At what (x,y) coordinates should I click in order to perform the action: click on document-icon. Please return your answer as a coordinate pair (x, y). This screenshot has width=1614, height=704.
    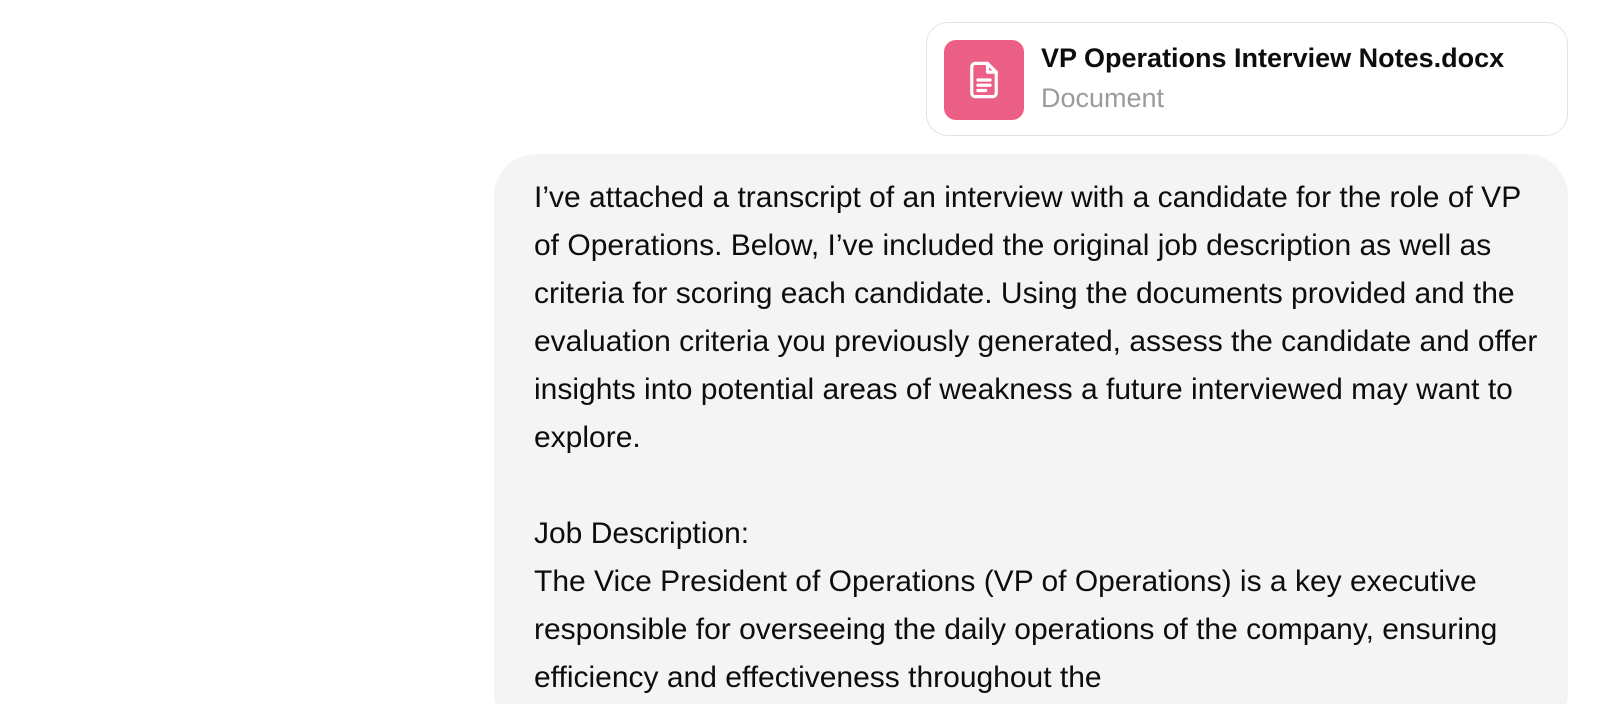
    Looking at the image, I should click on (984, 80).